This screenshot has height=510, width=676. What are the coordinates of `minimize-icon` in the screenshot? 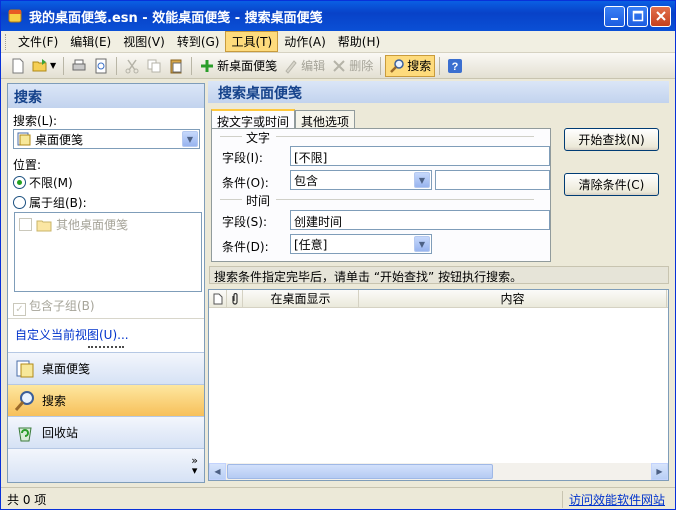 It's located at (614, 19).